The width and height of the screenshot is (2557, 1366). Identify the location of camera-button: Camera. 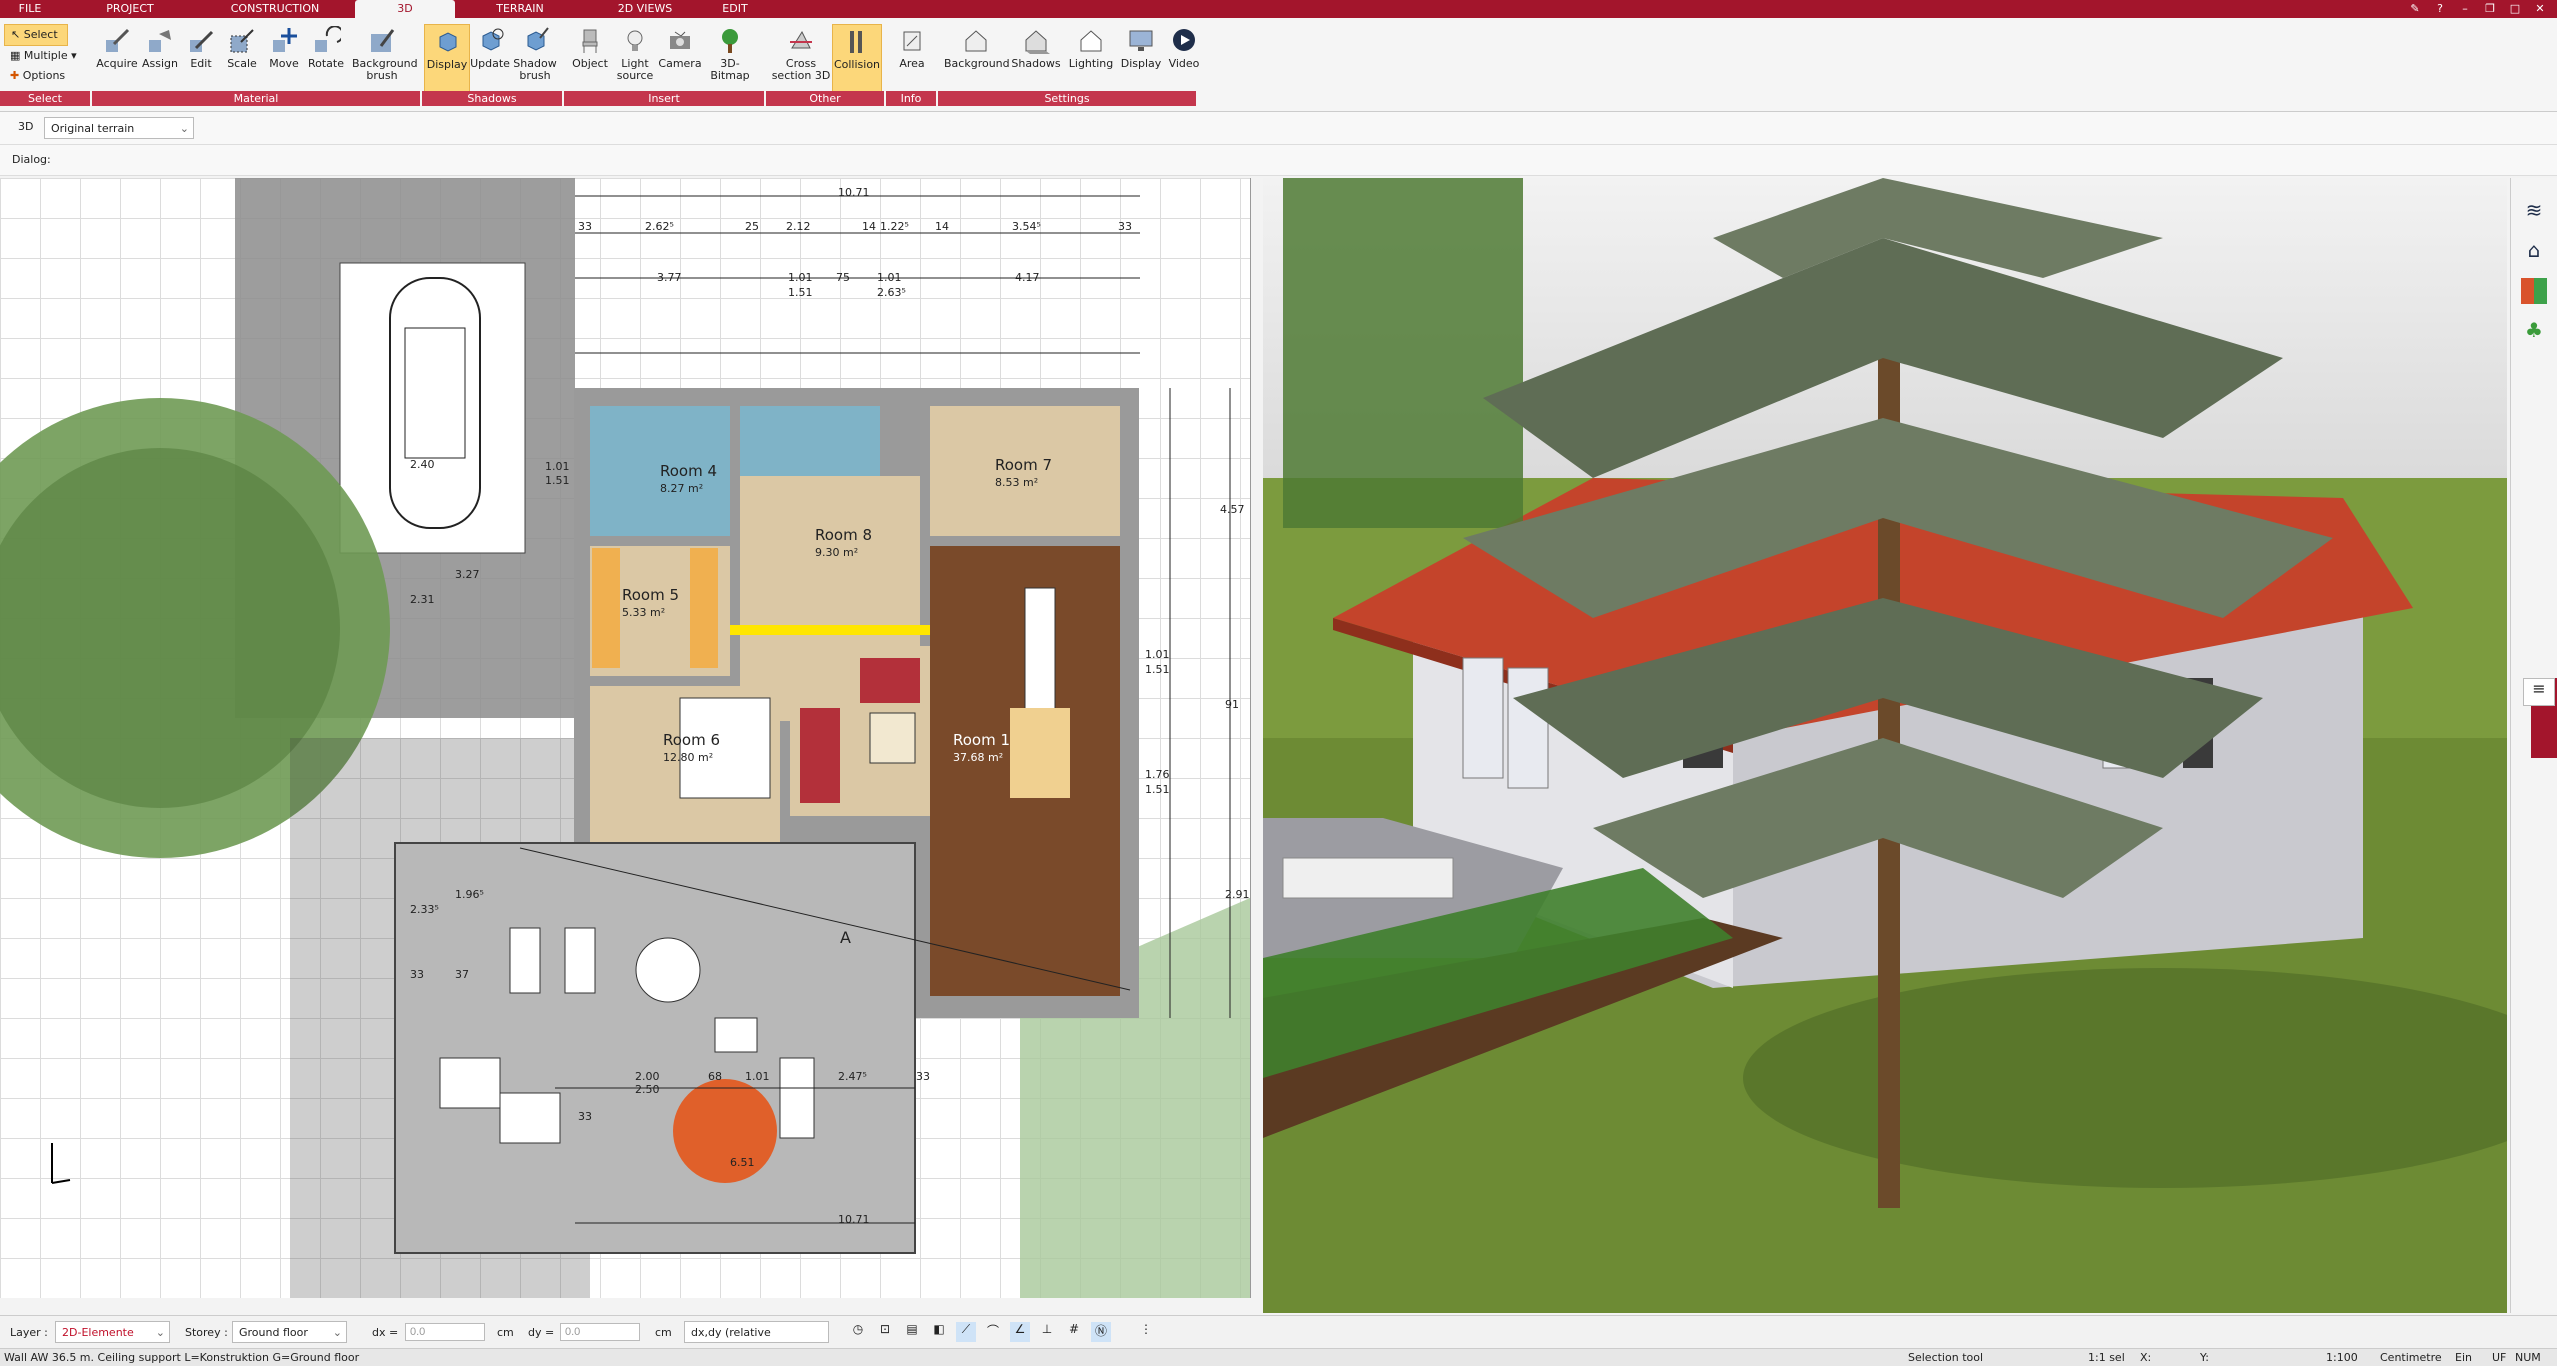
(680, 58).